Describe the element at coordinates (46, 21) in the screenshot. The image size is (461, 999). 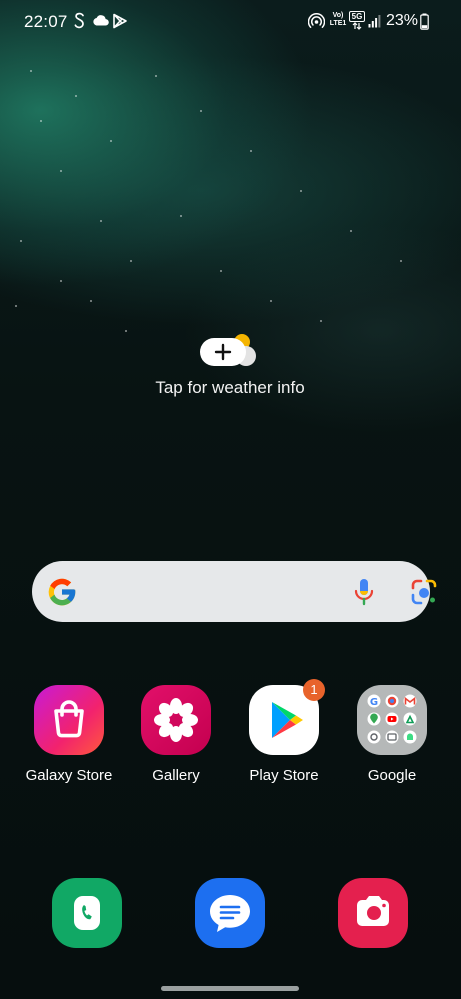
I see `clock: 22:07` at that location.